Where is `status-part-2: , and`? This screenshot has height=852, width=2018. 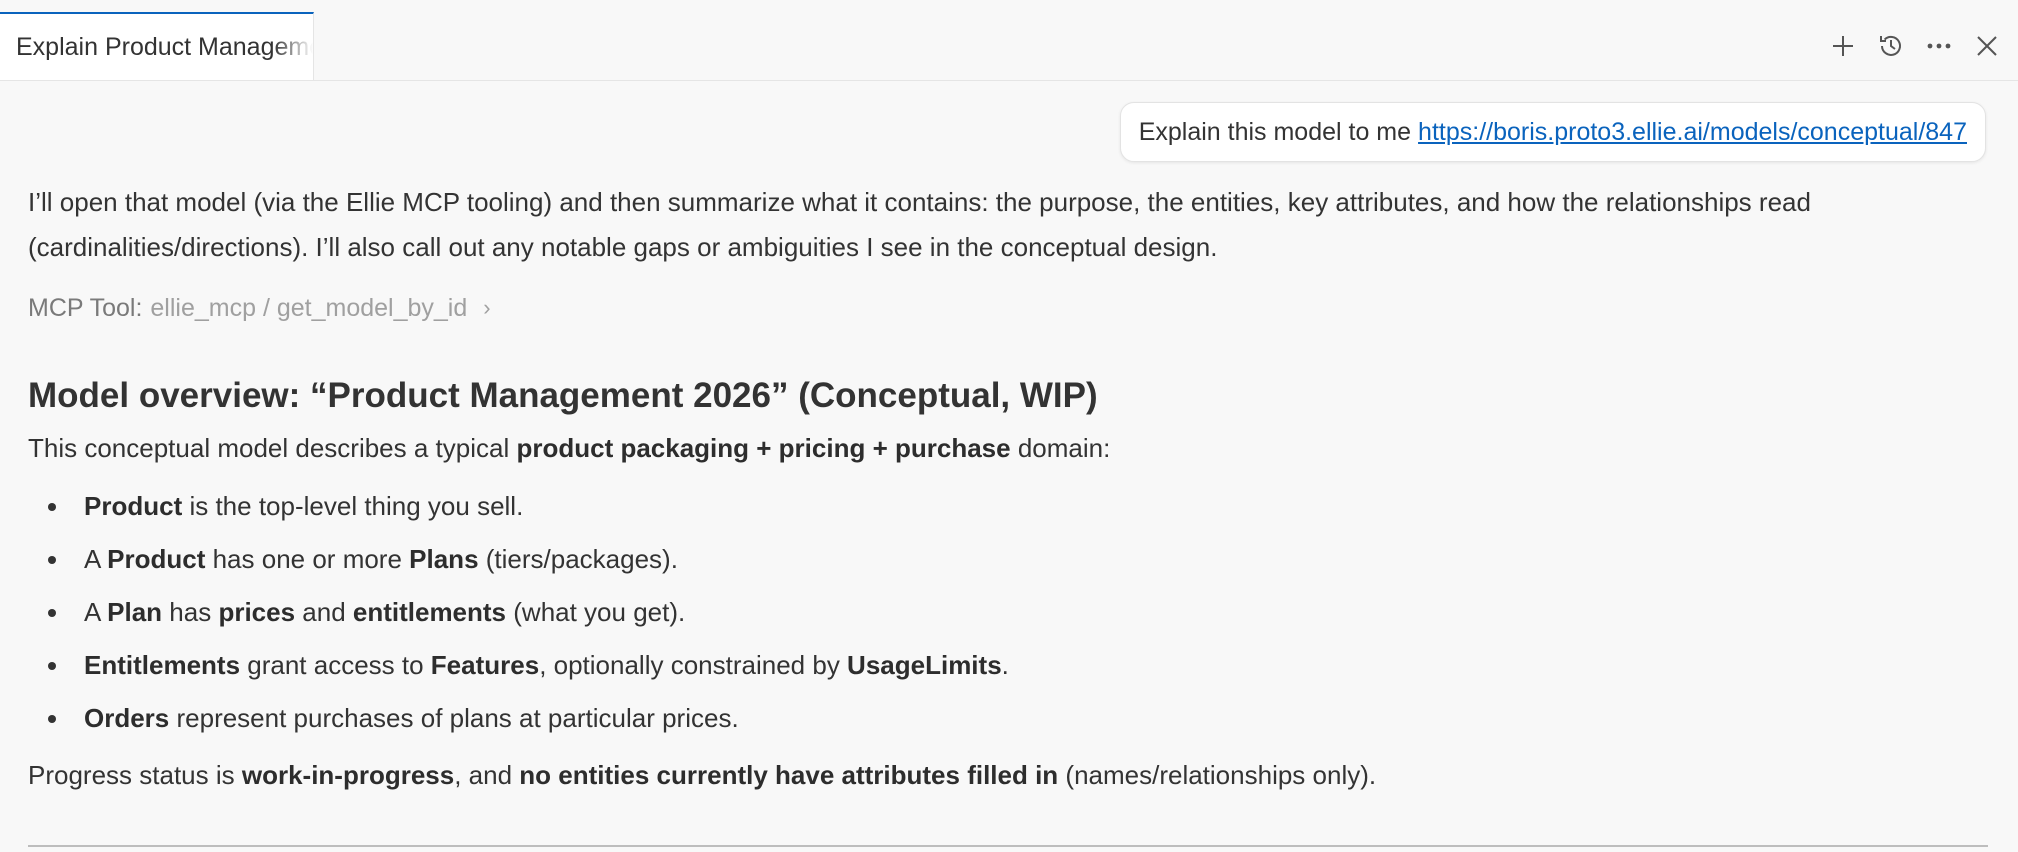
status-part-2: , and is located at coordinates (487, 775).